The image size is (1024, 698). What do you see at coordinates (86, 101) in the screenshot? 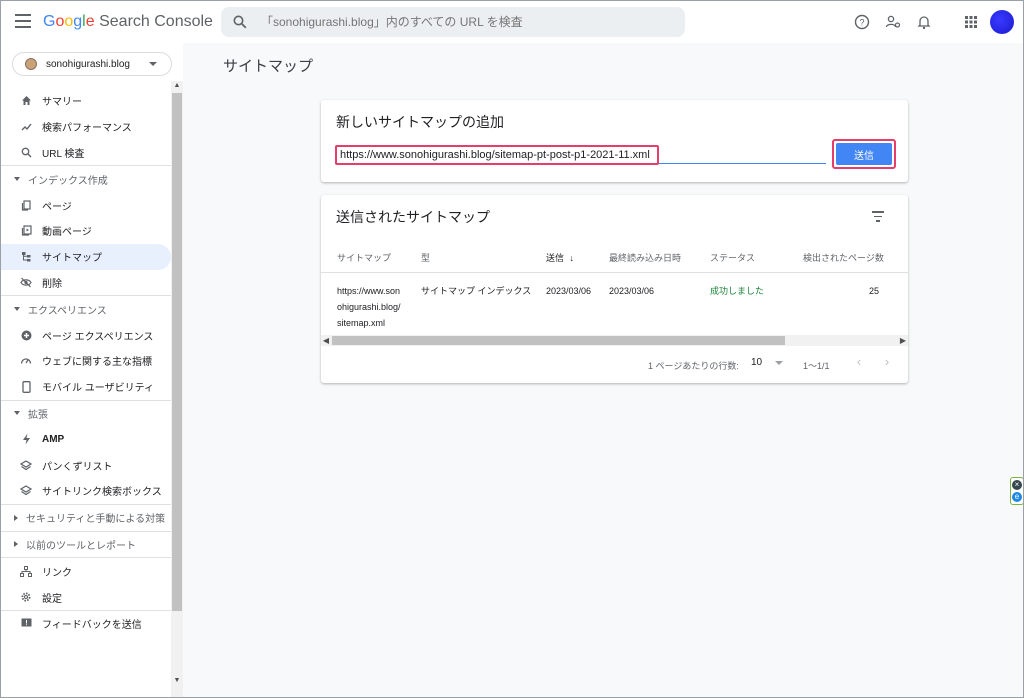
I see `sidebar-item-summary: サマリー` at bounding box center [86, 101].